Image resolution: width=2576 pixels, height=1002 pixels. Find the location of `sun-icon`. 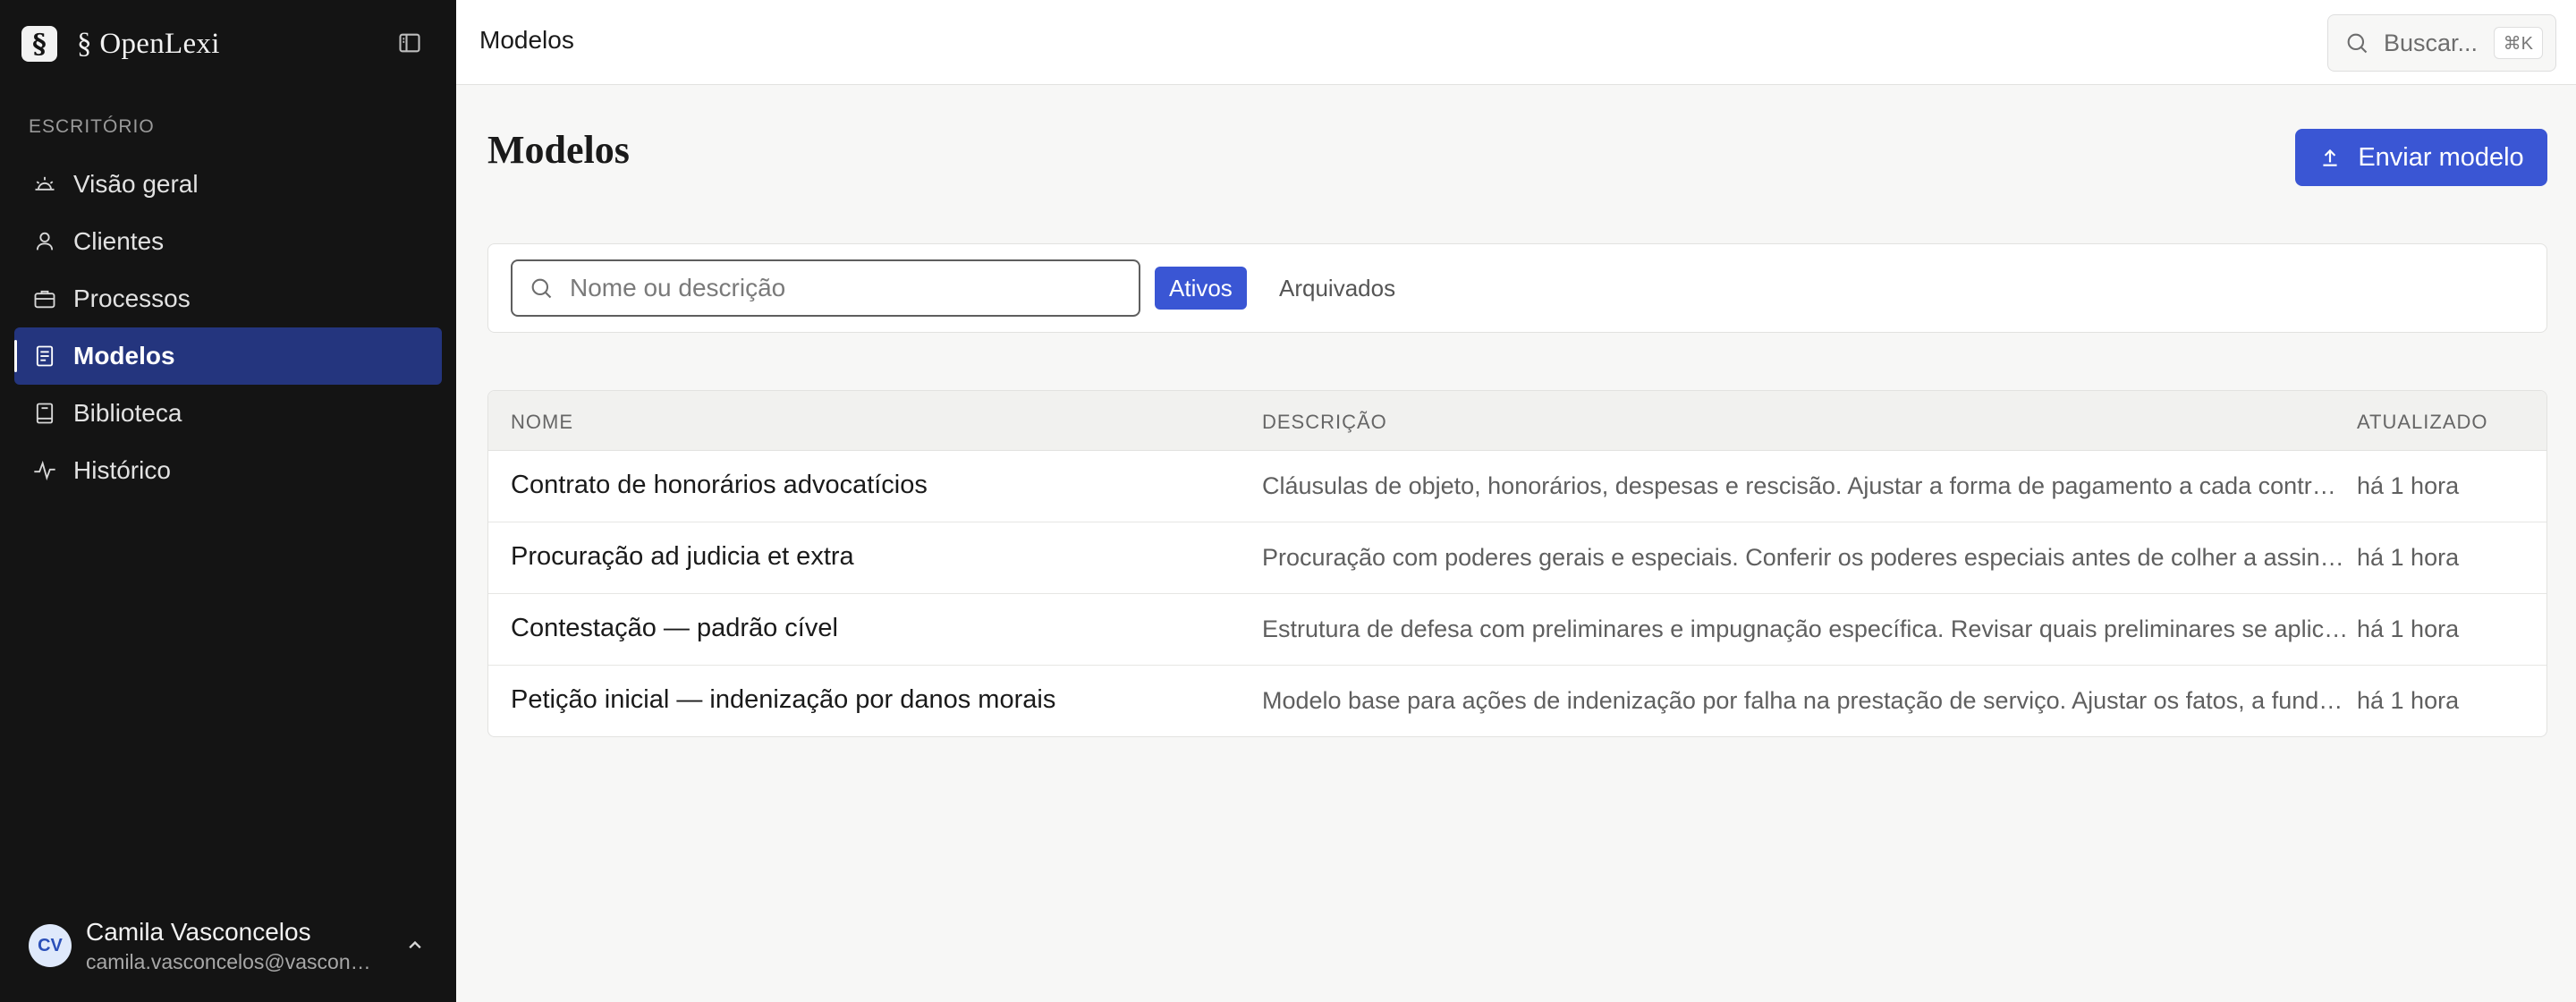

sun-icon is located at coordinates (45, 183).